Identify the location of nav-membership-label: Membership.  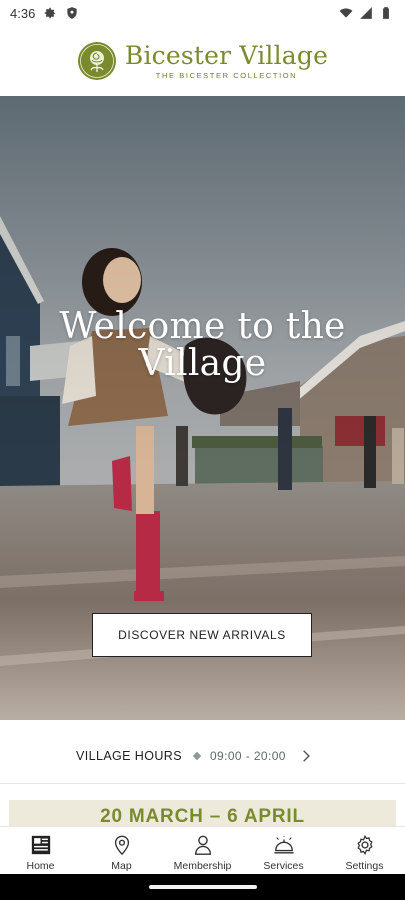
(202, 866).